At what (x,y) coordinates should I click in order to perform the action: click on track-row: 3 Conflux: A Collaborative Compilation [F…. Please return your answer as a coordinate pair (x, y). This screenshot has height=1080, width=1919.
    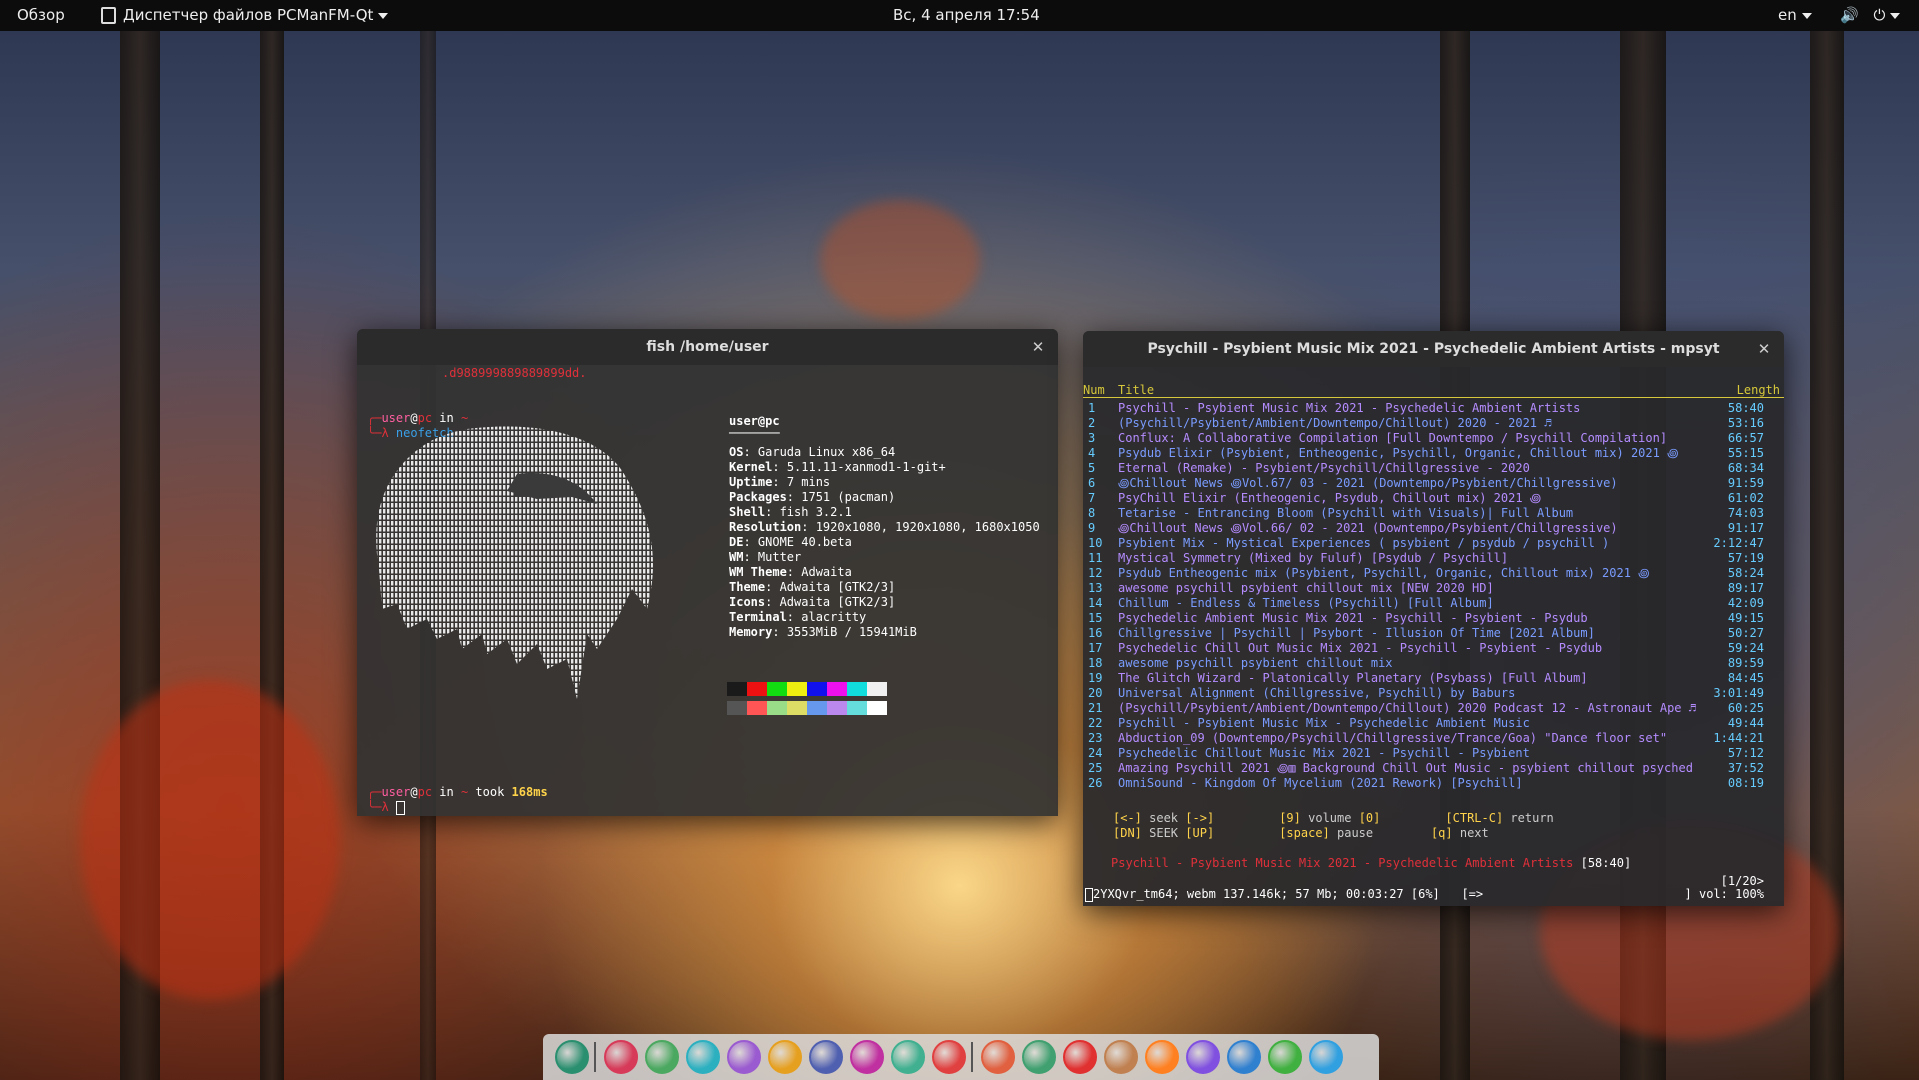
    Looking at the image, I should click on (1433, 438).